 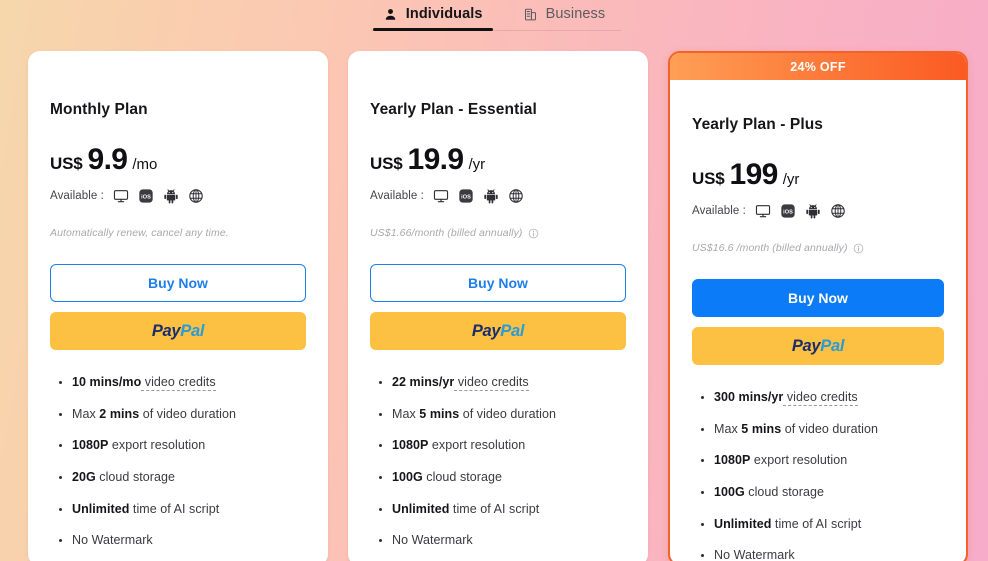 I want to click on price-row: US$ 9.9/mo, so click(x=178, y=160).